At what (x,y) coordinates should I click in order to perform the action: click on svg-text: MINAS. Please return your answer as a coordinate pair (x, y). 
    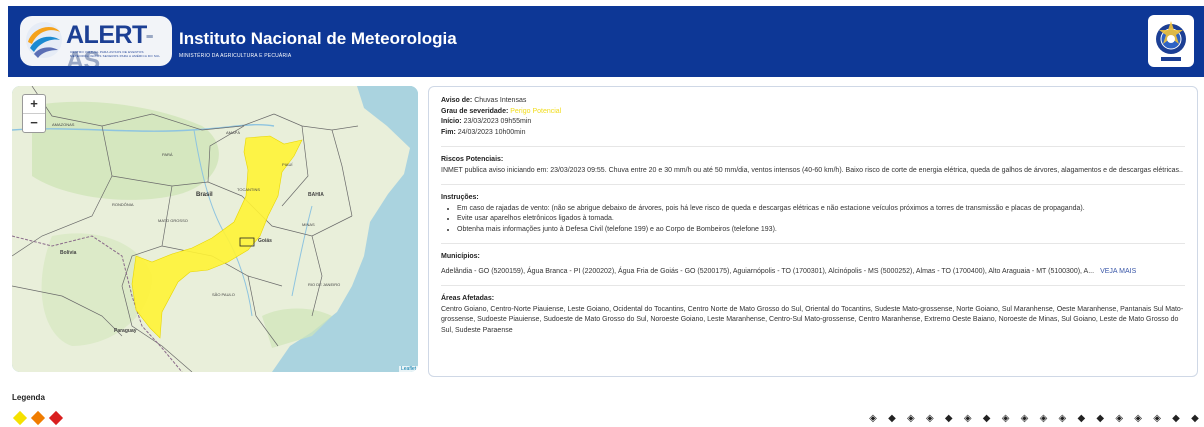
    Looking at the image, I should click on (308, 224).